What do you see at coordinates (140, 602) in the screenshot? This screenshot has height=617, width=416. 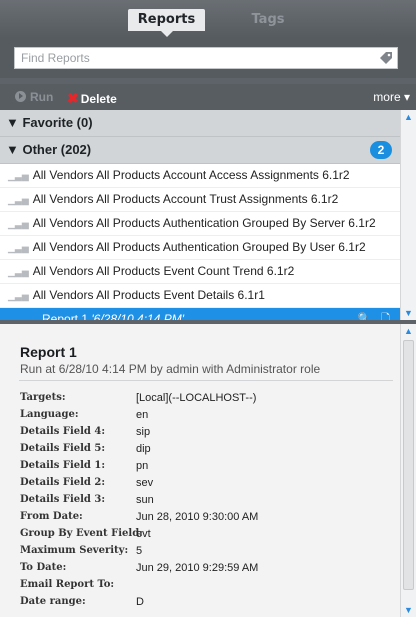 I see `field-value: D` at bounding box center [140, 602].